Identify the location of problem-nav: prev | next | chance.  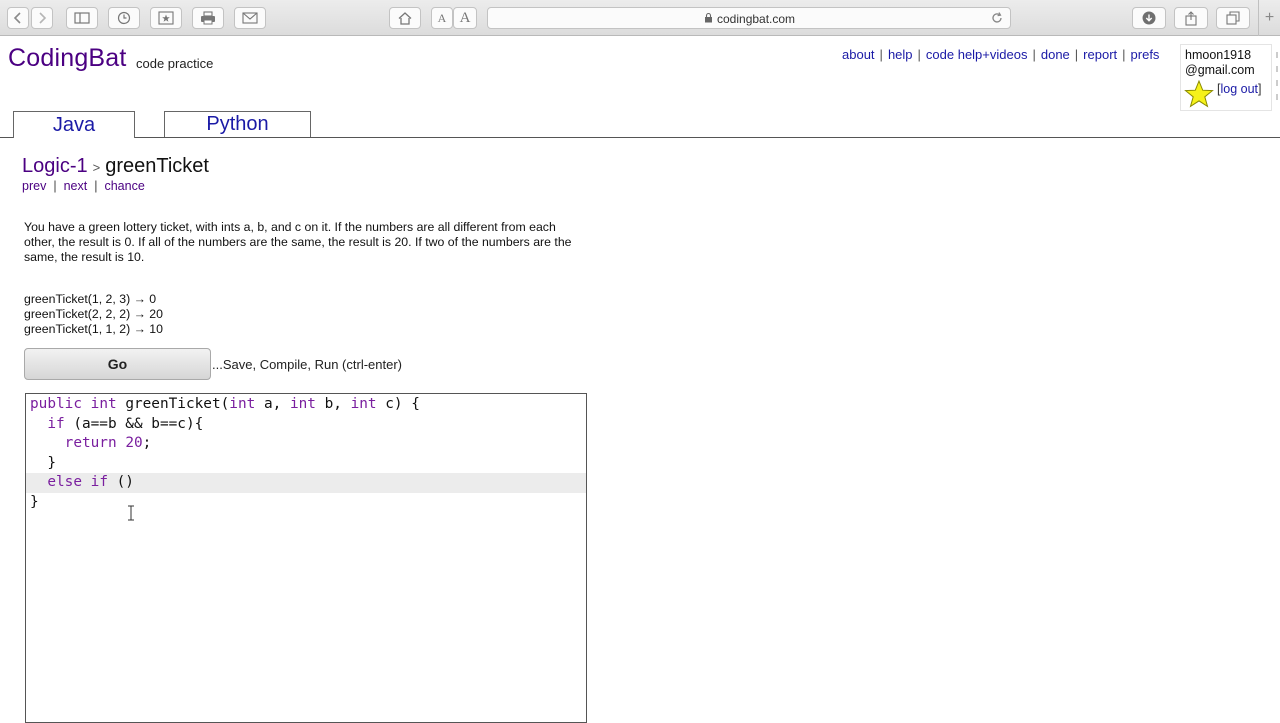
(83, 186).